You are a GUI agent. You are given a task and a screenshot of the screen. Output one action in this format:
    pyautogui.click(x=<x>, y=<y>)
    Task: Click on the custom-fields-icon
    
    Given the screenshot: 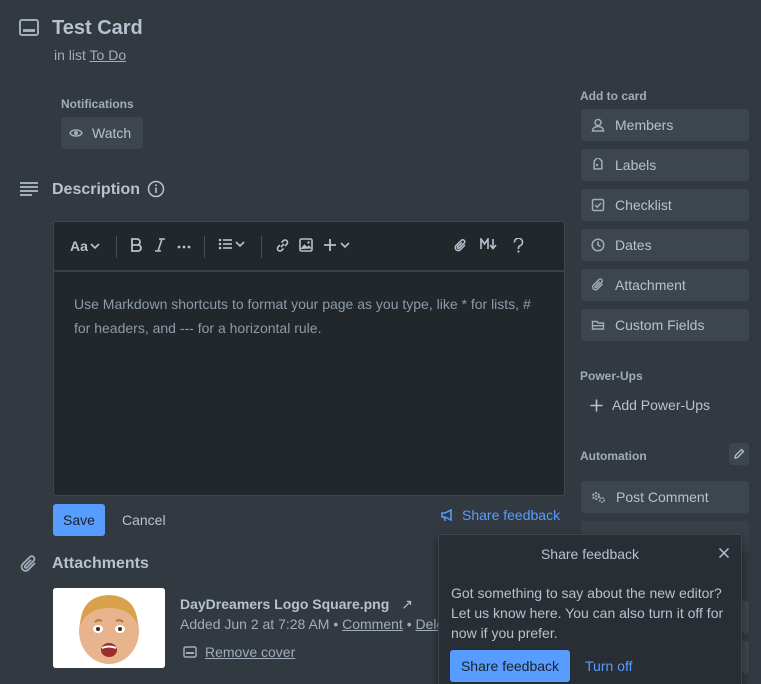 What is the action you would take?
    pyautogui.click(x=598, y=325)
    